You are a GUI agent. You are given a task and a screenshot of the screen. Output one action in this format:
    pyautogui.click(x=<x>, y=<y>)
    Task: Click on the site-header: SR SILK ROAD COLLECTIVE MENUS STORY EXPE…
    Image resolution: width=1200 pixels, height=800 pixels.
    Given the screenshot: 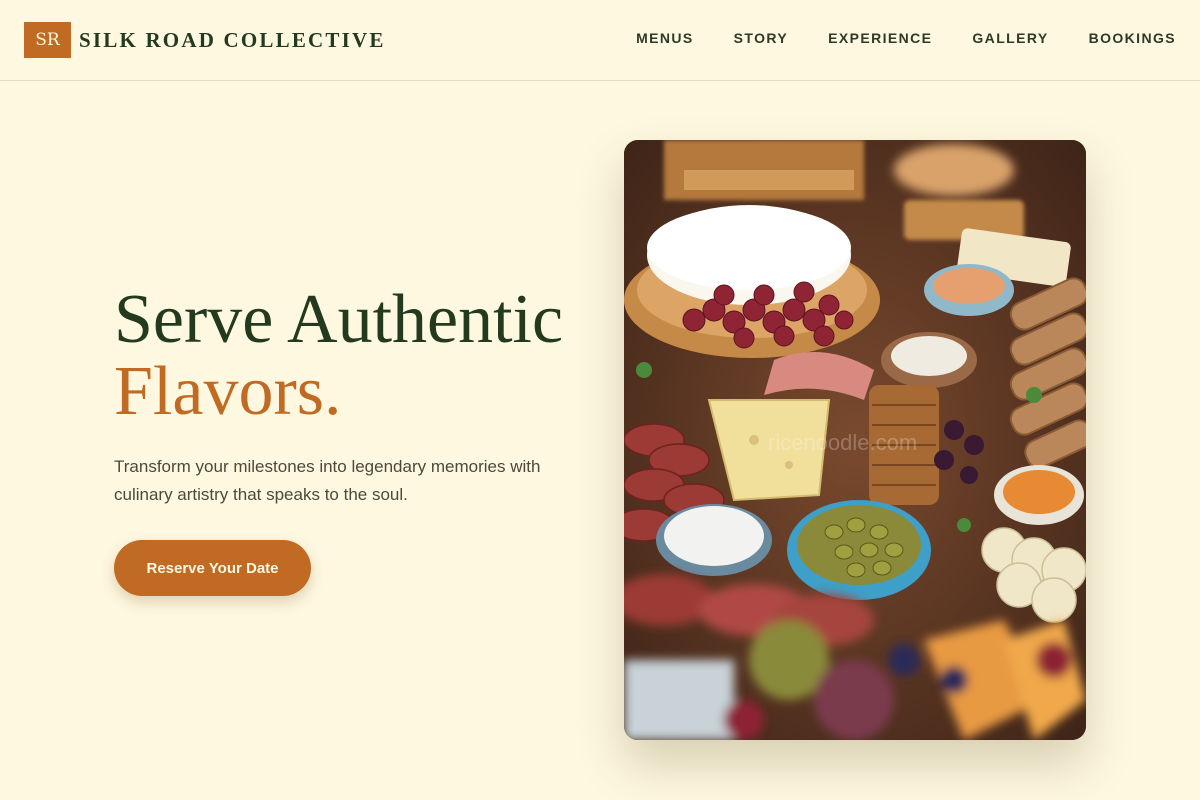 What is the action you would take?
    pyautogui.click(x=600, y=40)
    